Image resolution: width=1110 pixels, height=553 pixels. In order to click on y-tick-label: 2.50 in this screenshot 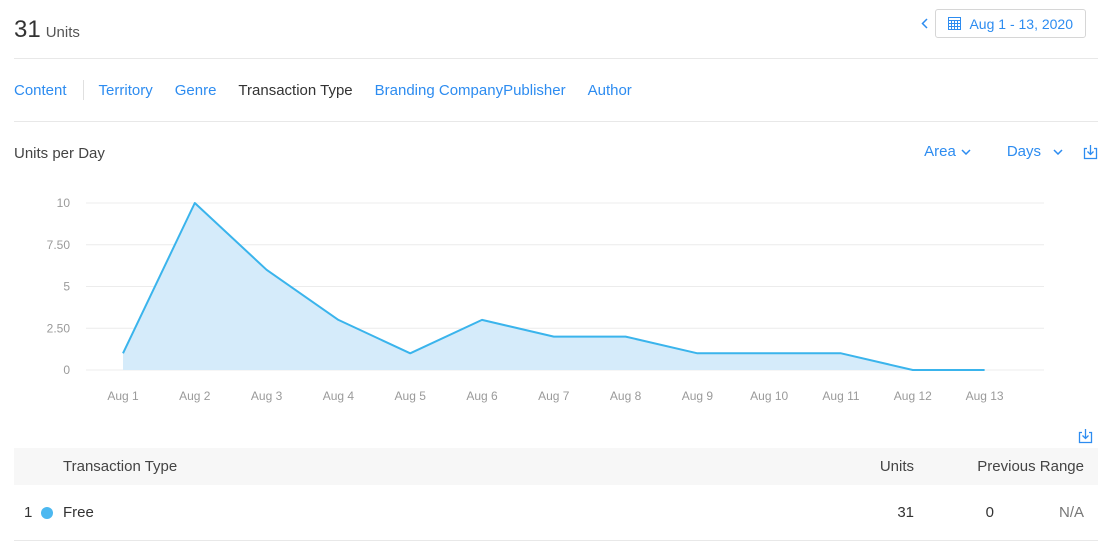, I will do `click(59, 328)`.